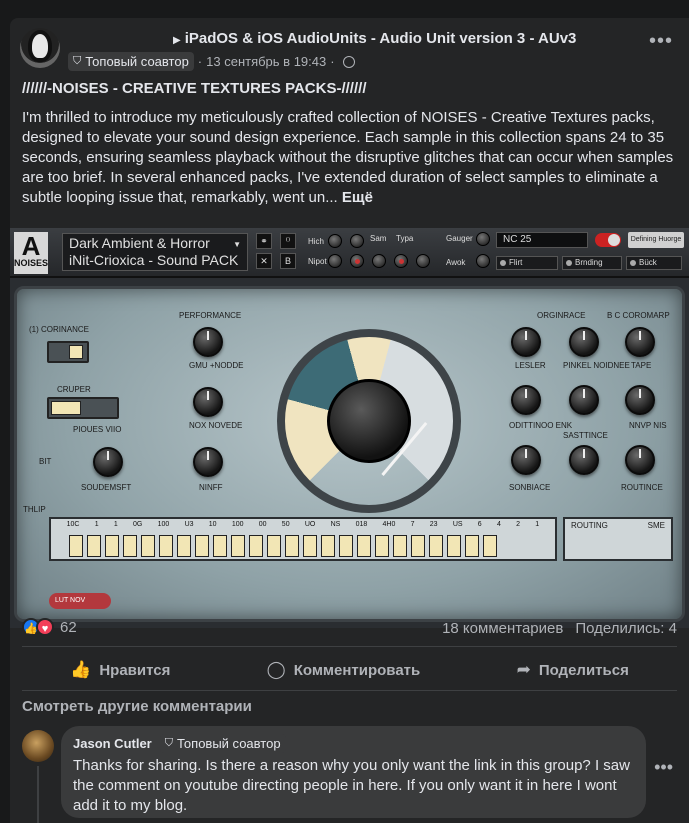  Describe the element at coordinates (137, 706) in the screenshot. I see `see-more-comments-link: Смотреть другие комментарии` at that location.